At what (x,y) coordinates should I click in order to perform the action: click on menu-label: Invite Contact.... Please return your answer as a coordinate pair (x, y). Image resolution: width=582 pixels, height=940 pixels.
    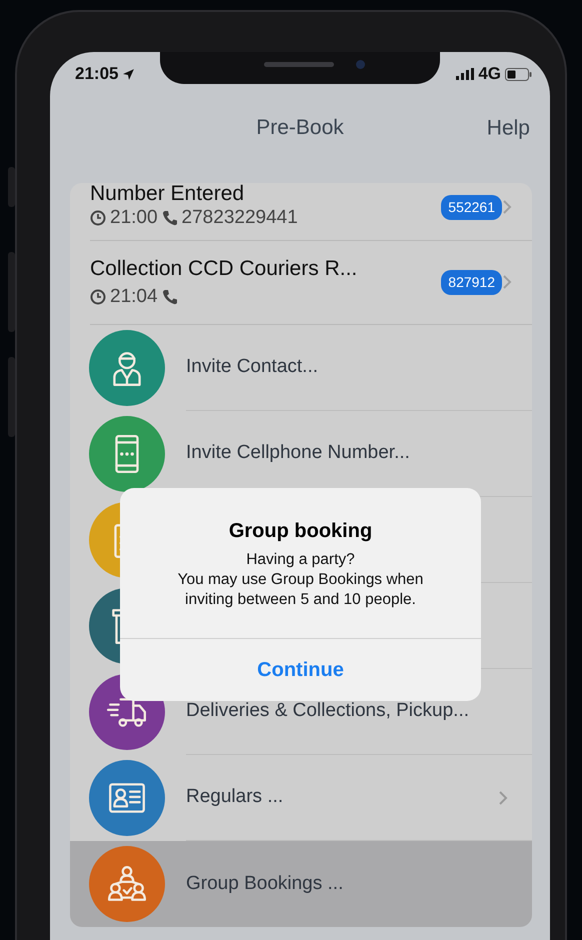
    Looking at the image, I should click on (253, 367).